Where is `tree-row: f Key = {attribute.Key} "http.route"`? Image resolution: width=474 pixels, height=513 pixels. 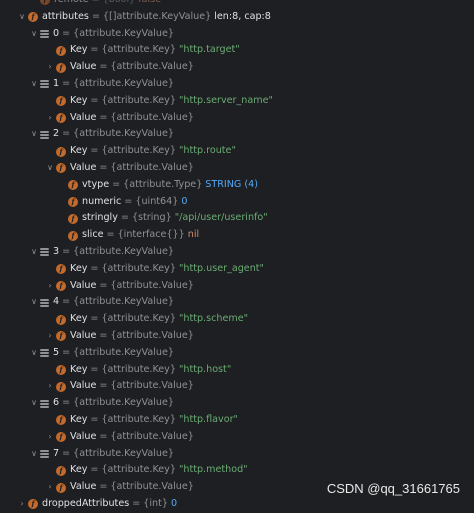
tree-row: f Key = {attribute.Key} "http.route" is located at coordinates (237, 151).